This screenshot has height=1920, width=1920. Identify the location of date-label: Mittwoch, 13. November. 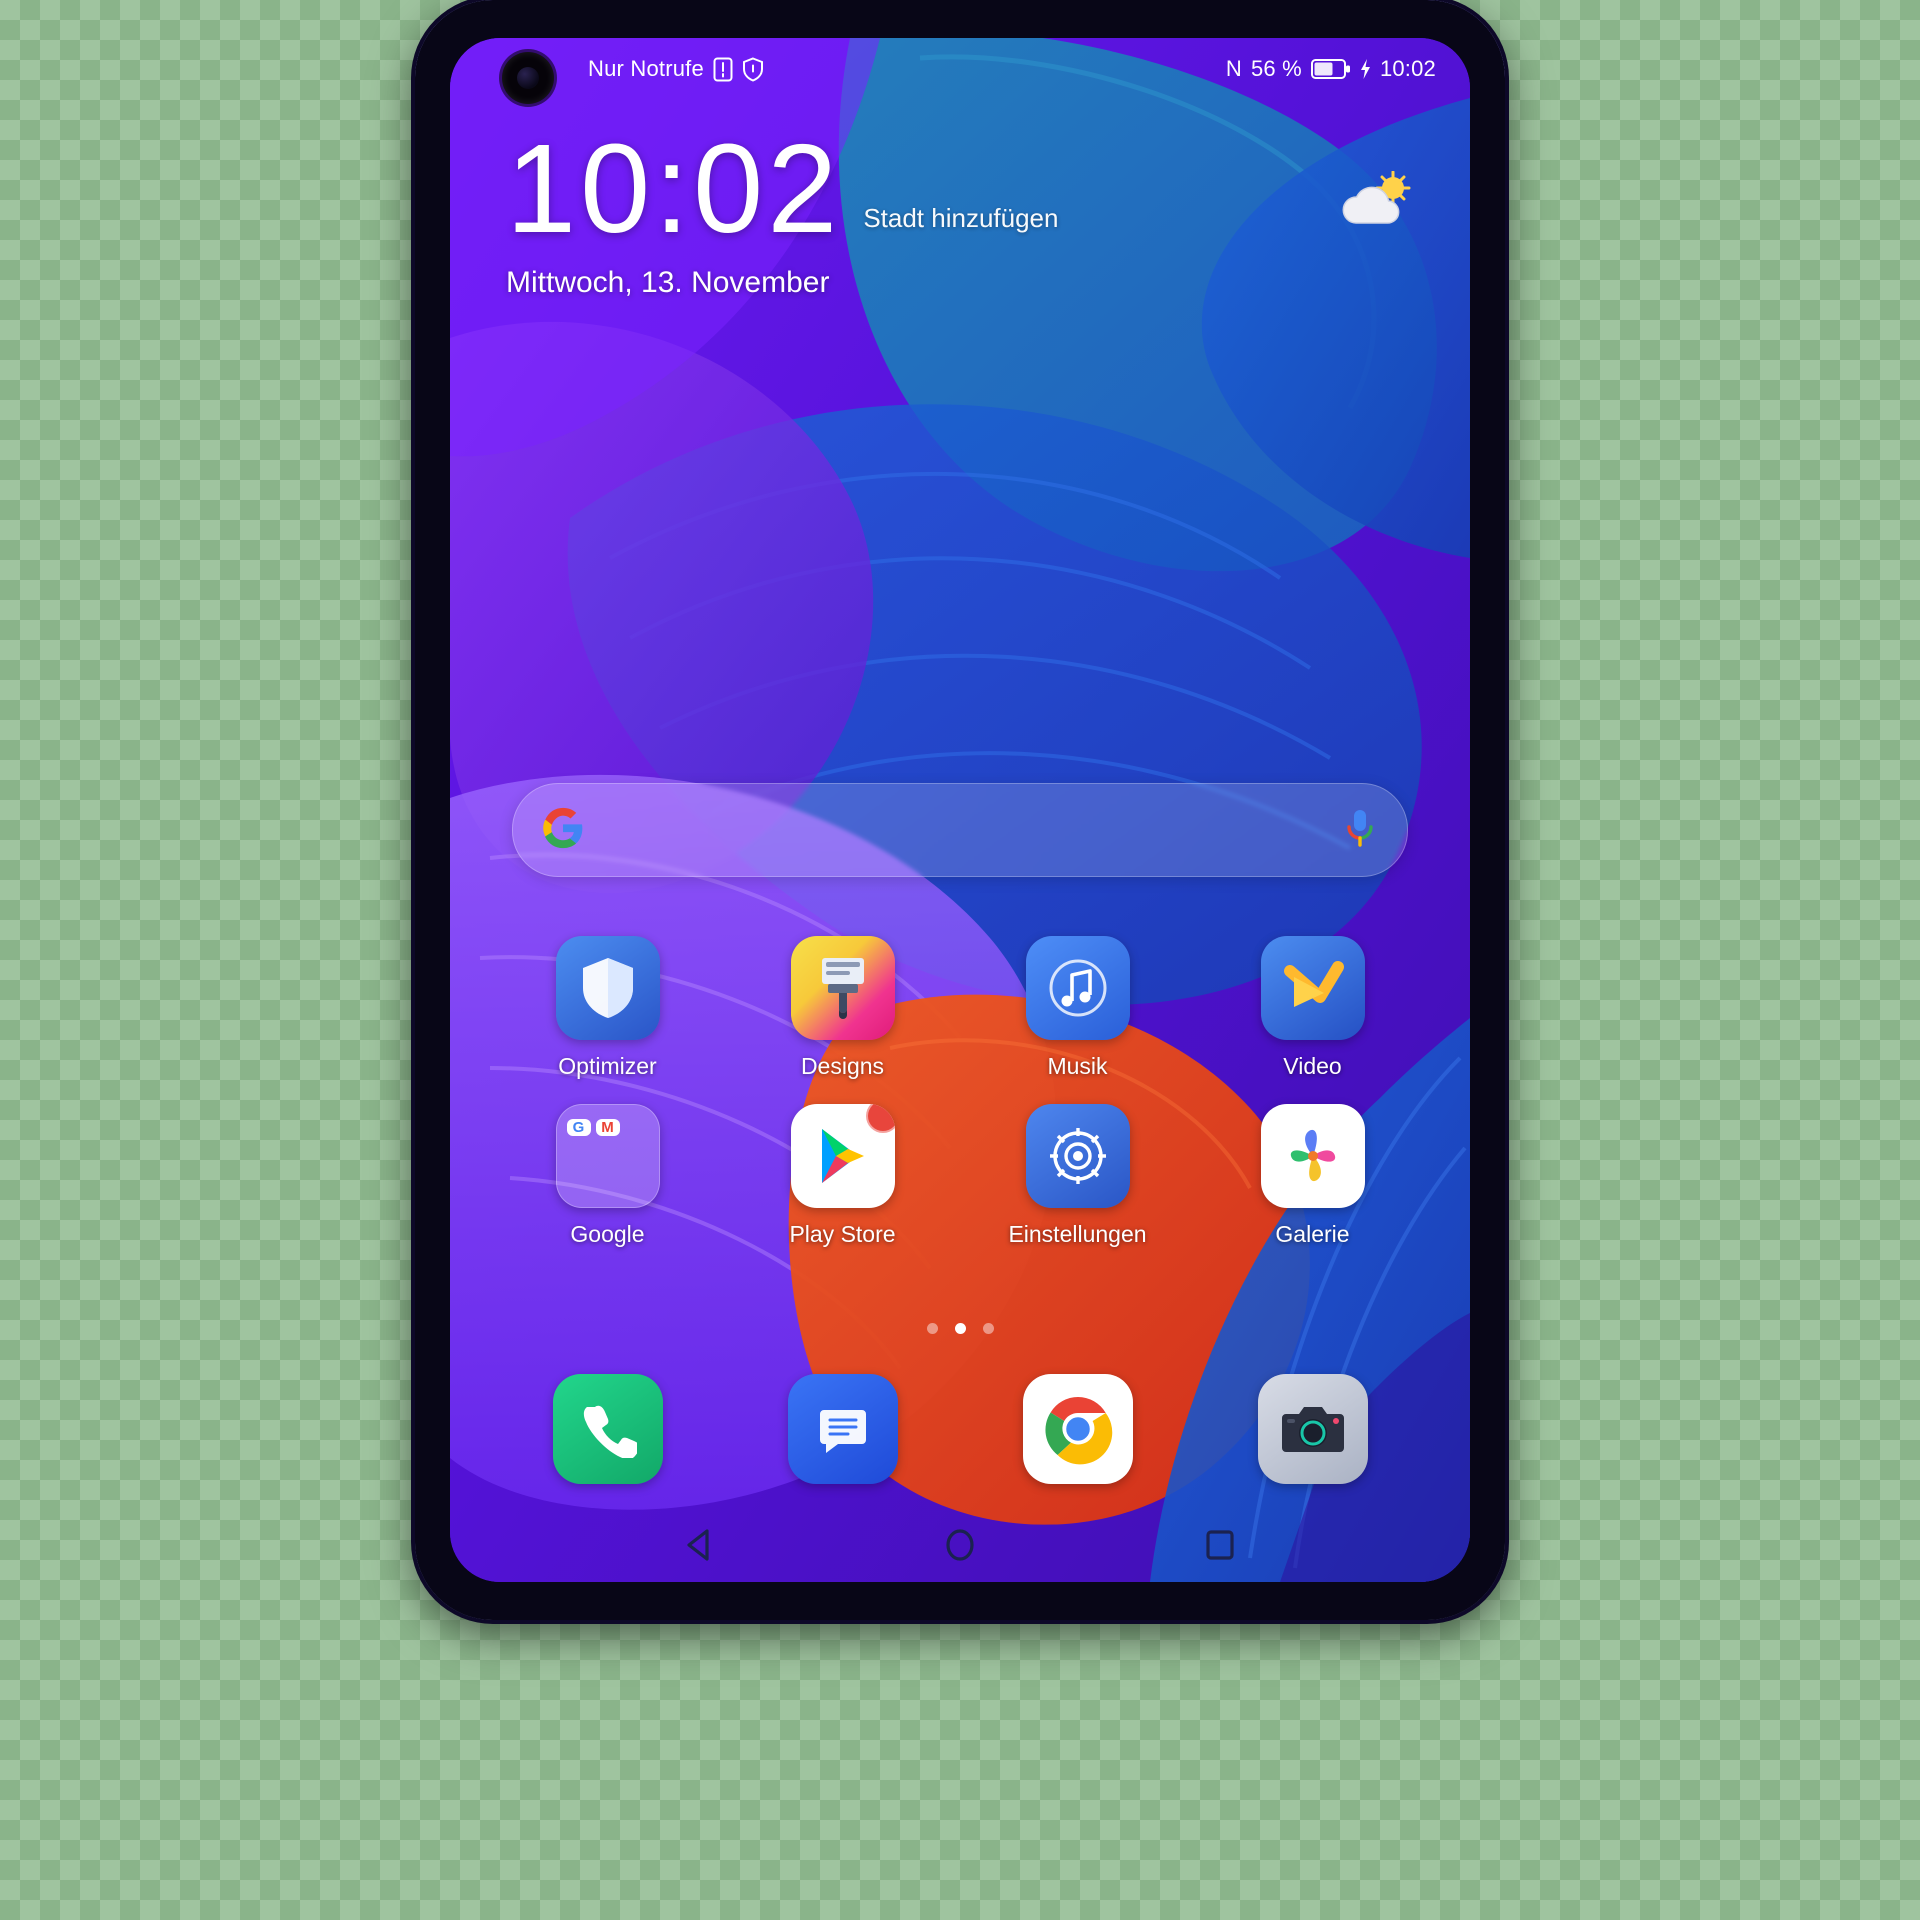
(668, 282).